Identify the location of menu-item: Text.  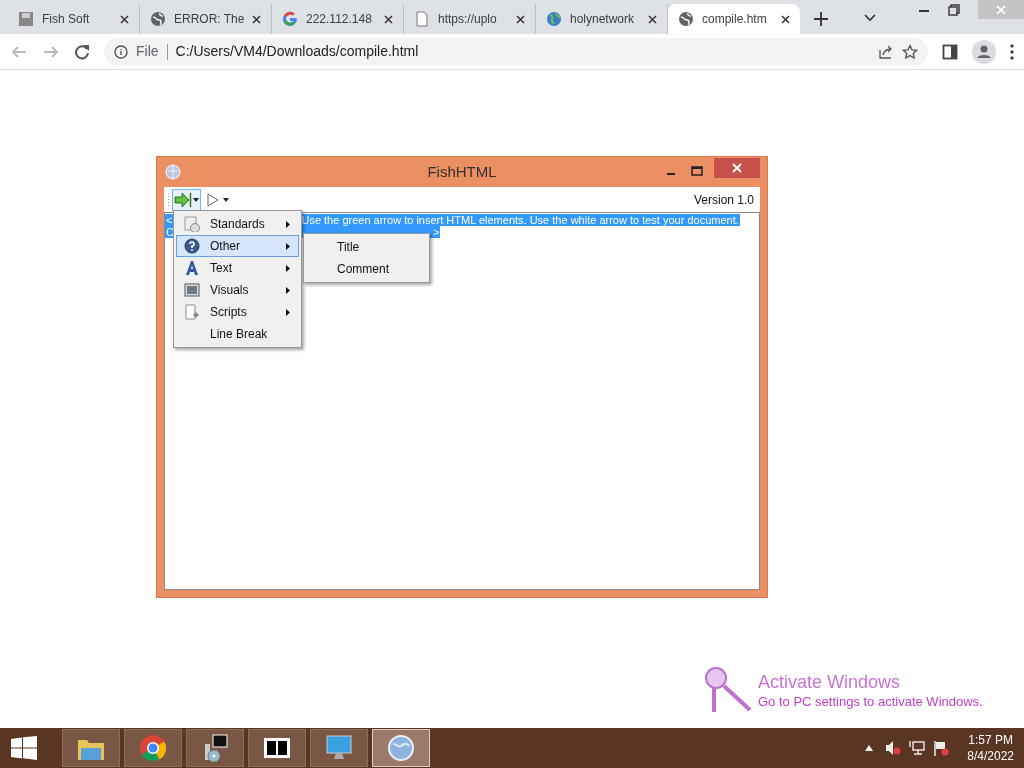
(237, 268).